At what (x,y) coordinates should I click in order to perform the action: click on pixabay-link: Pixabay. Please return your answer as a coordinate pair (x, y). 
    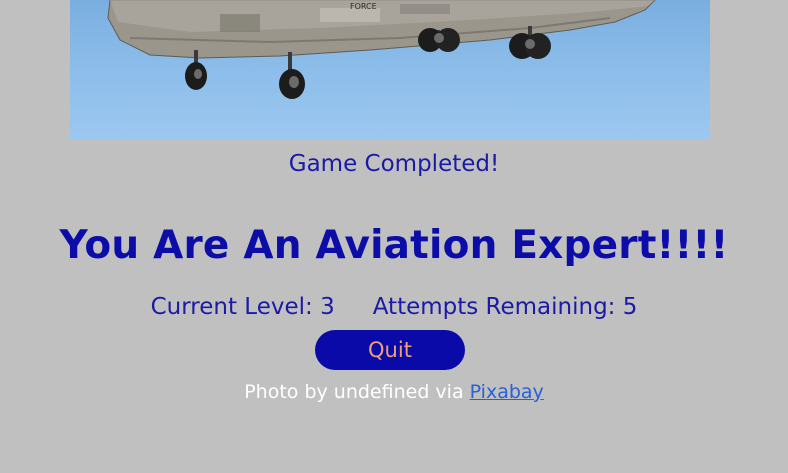
    Looking at the image, I should click on (507, 392).